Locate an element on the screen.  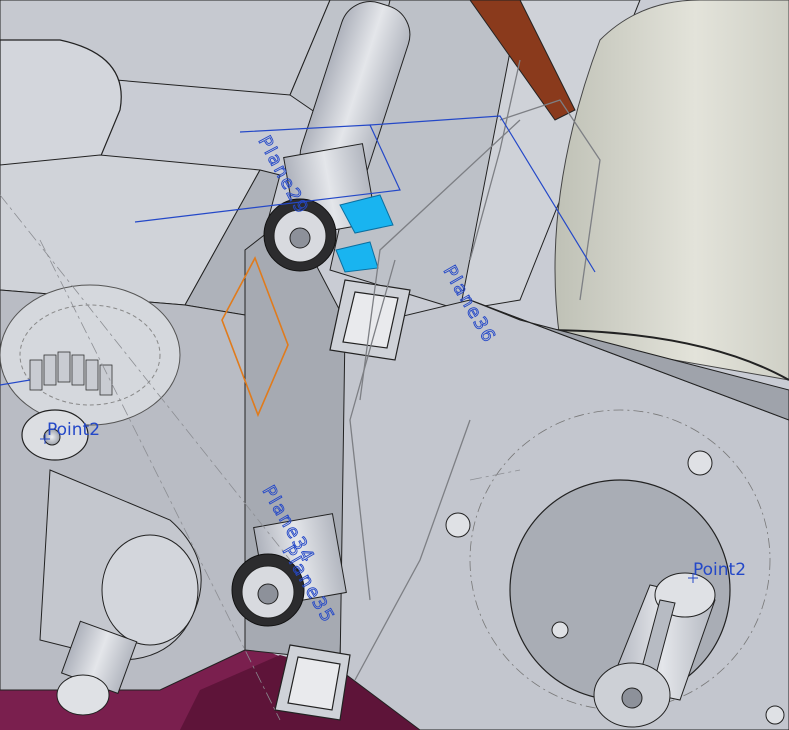
tube-lower is located at coordinates (312, 682).